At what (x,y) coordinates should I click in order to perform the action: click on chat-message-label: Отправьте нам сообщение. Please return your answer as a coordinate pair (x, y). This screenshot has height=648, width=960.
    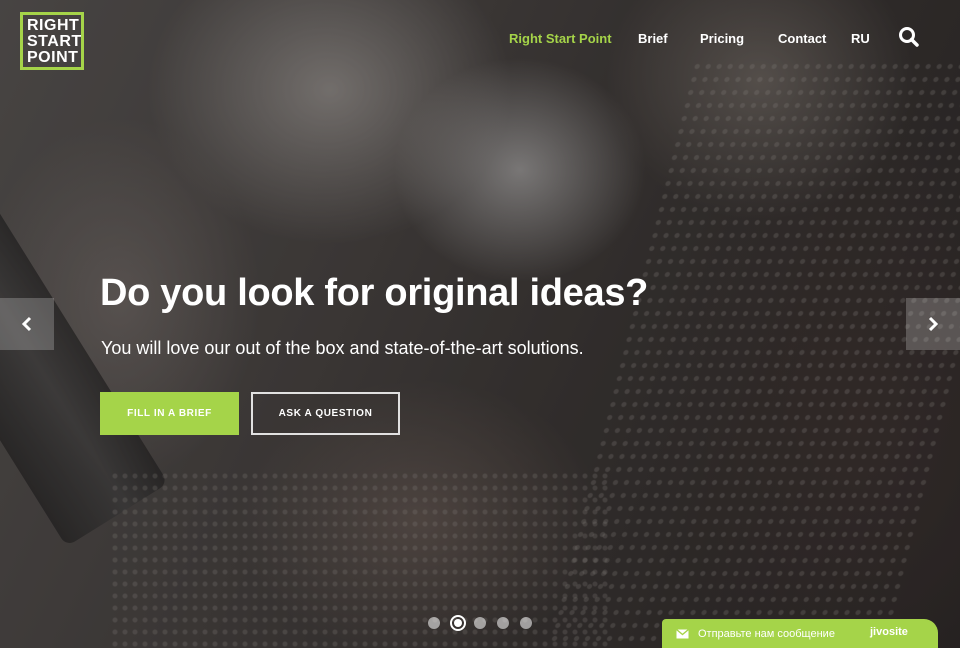
    Looking at the image, I should click on (766, 633).